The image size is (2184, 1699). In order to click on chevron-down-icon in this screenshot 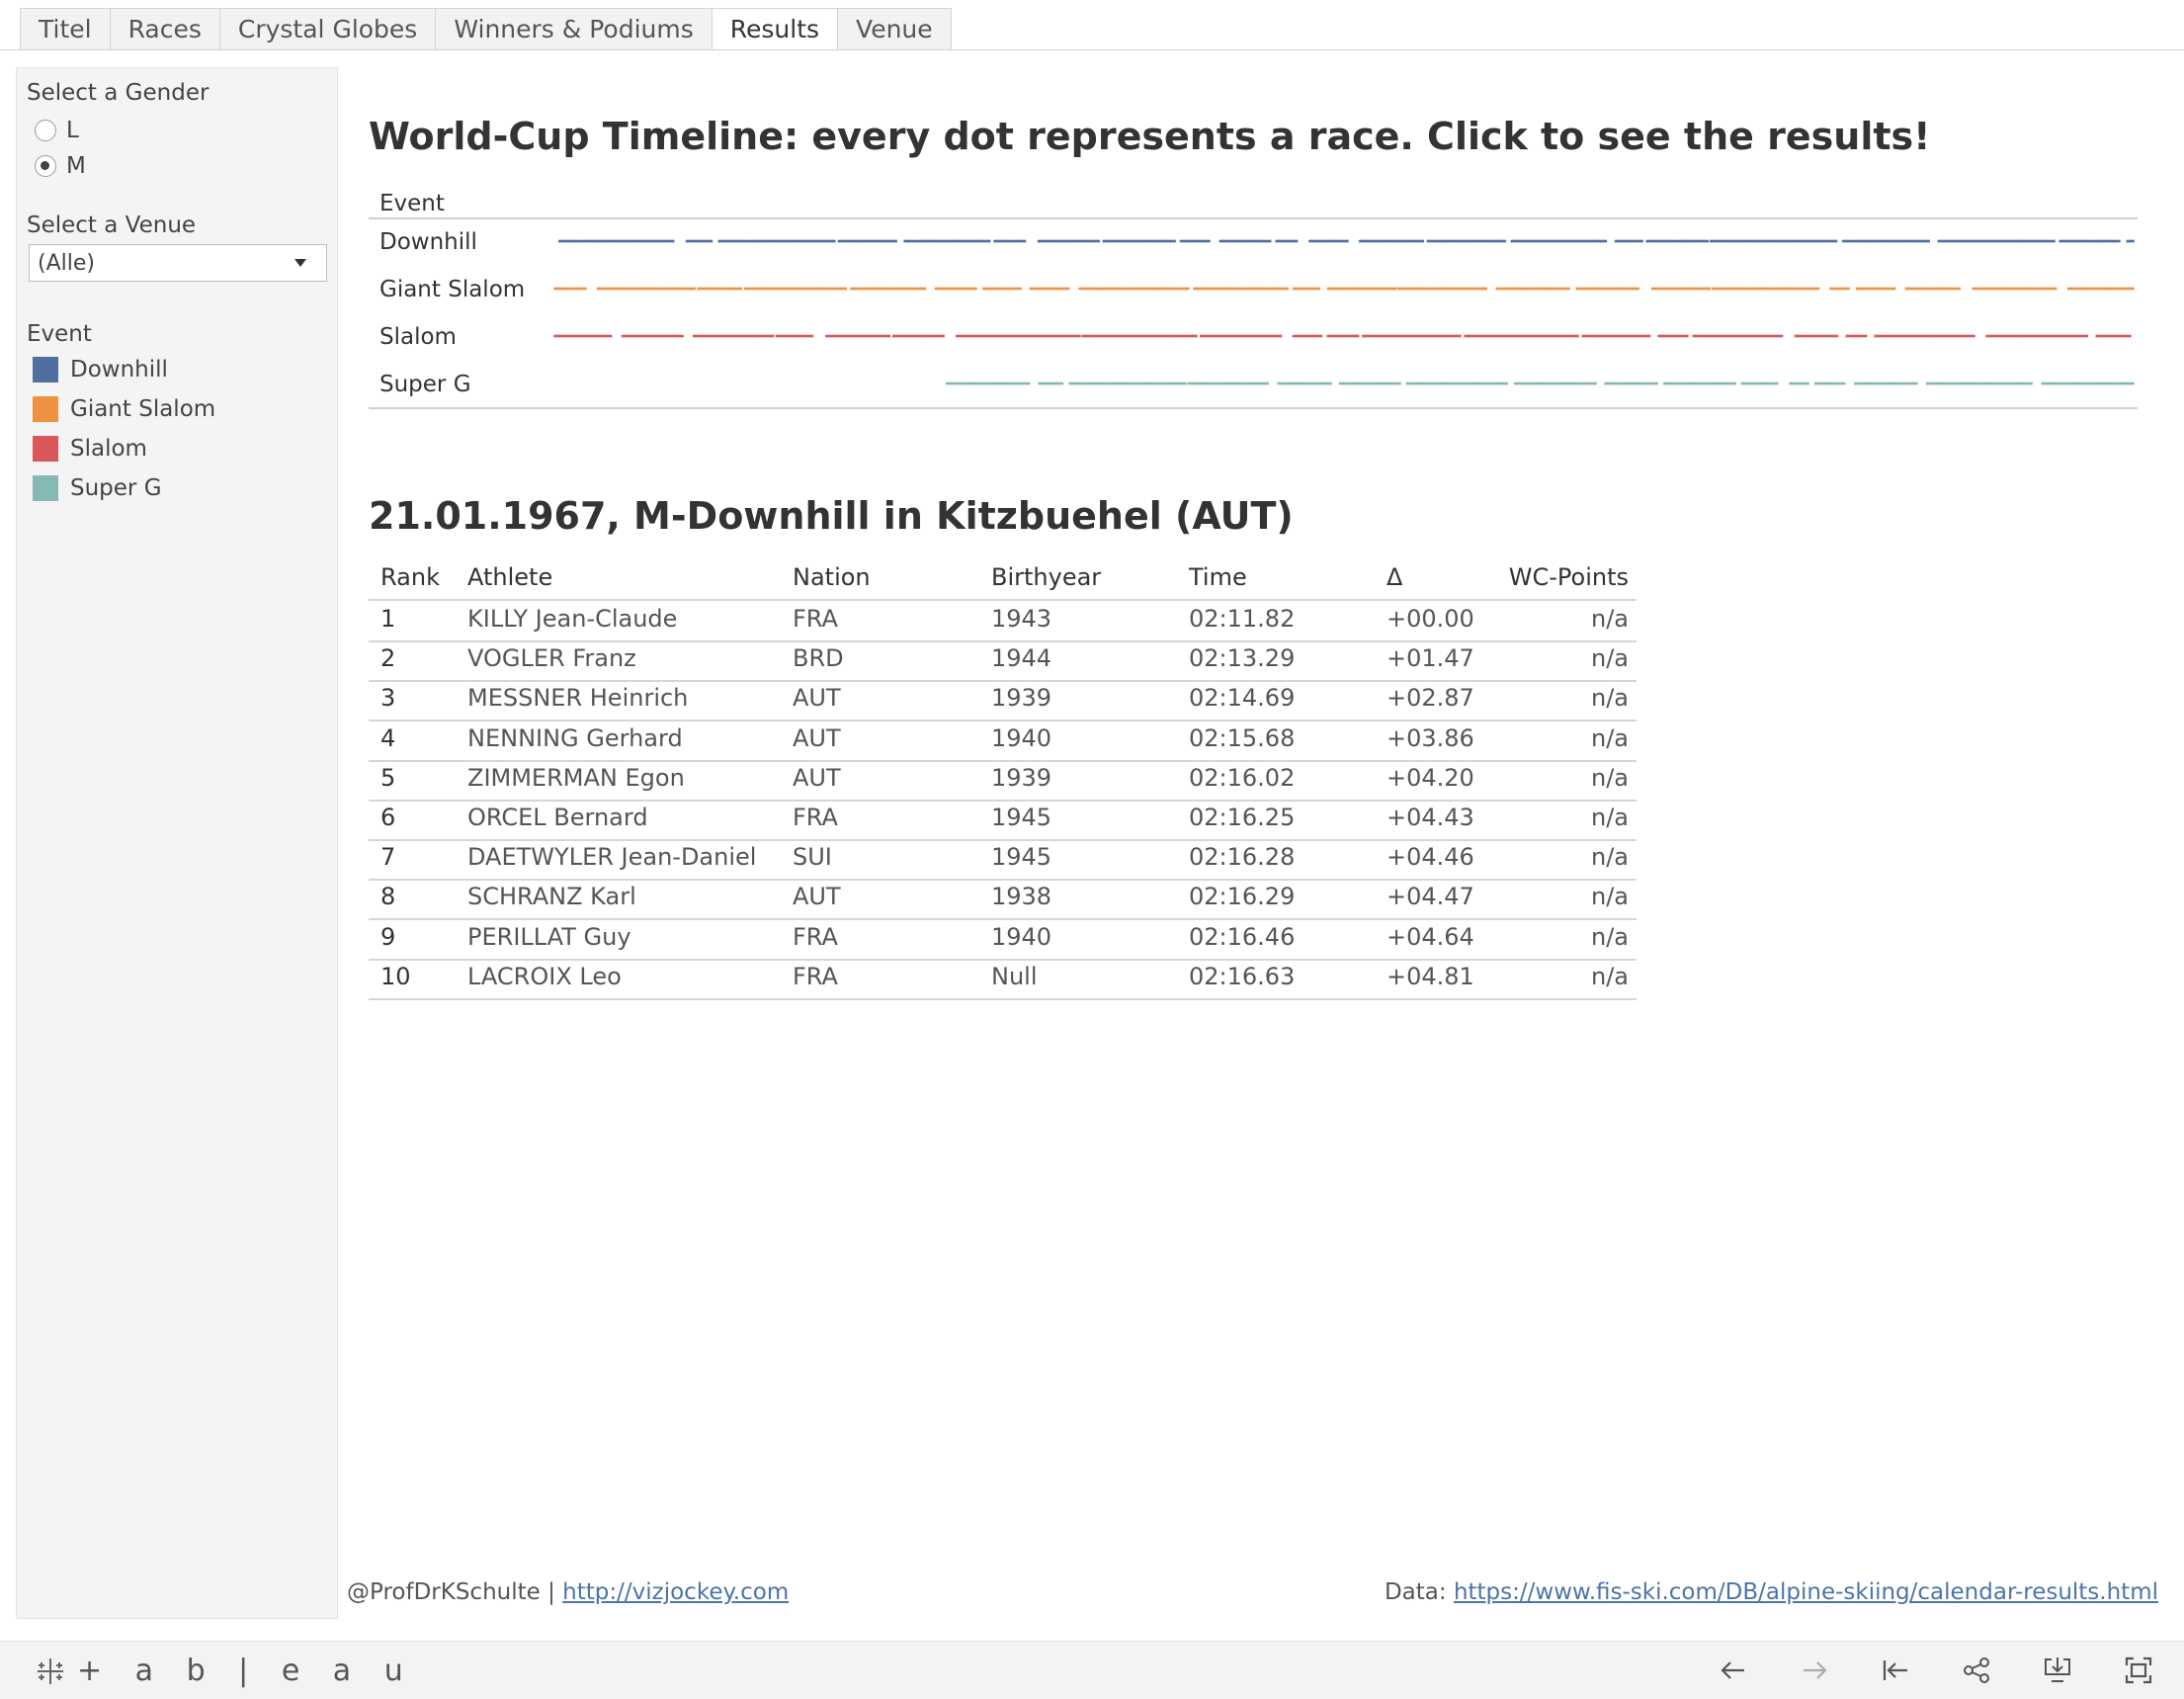, I will do `click(300, 263)`.